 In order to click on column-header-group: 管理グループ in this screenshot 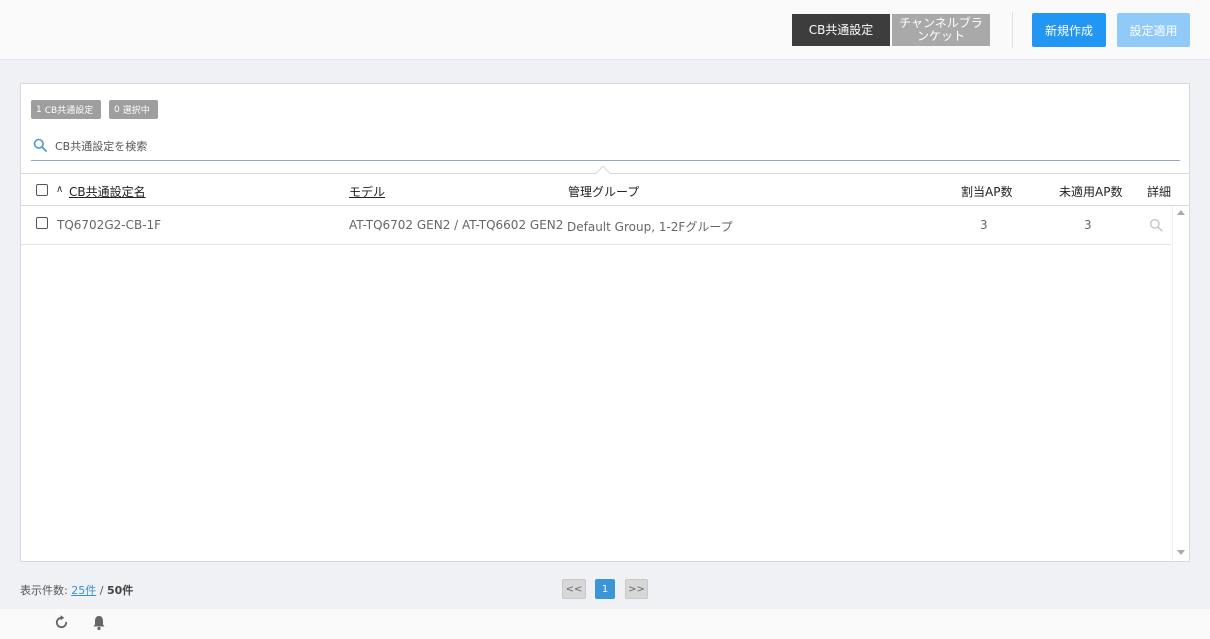, I will do `click(603, 191)`.